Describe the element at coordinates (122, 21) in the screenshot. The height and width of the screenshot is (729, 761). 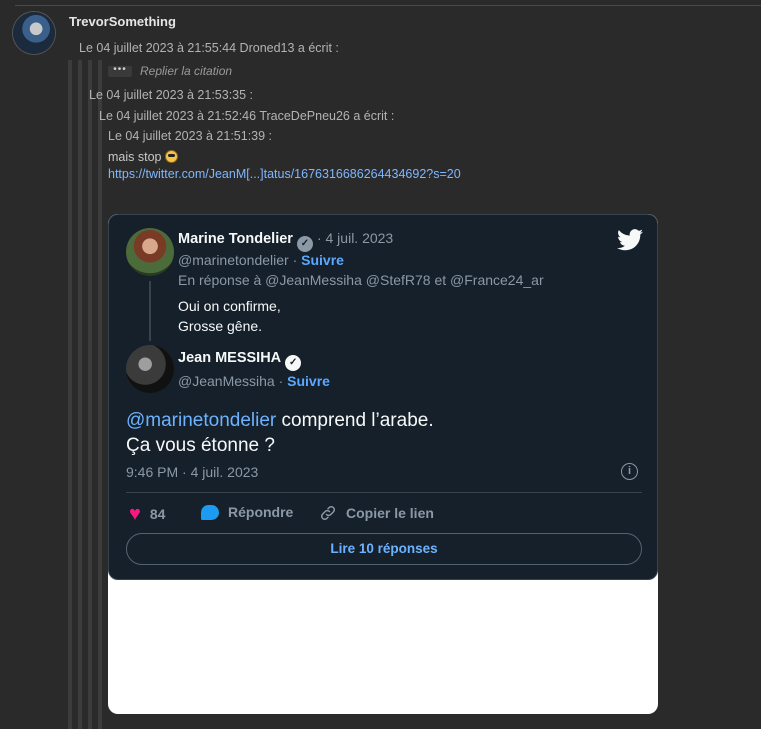
I see `post-author: TrevorSomething` at that location.